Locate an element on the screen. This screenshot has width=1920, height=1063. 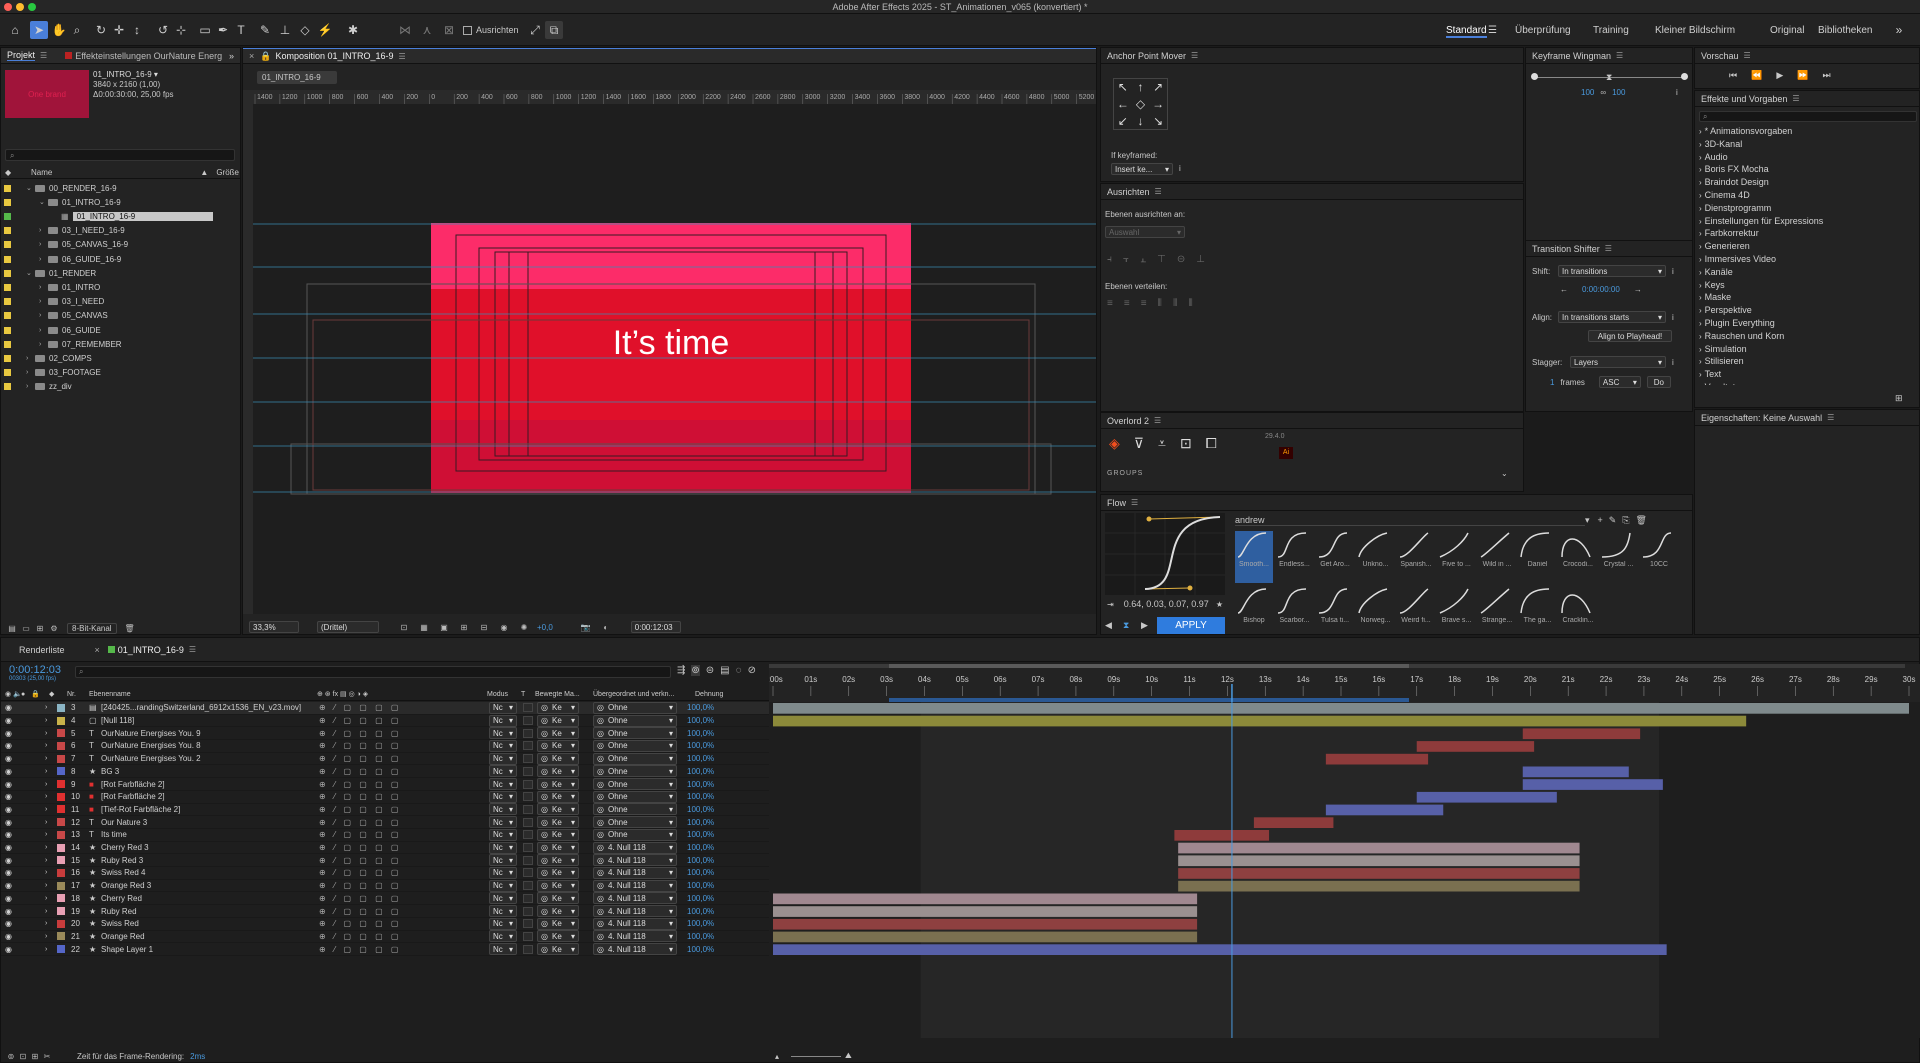
layer-name: Cherry Red is located at coordinates (210, 898).